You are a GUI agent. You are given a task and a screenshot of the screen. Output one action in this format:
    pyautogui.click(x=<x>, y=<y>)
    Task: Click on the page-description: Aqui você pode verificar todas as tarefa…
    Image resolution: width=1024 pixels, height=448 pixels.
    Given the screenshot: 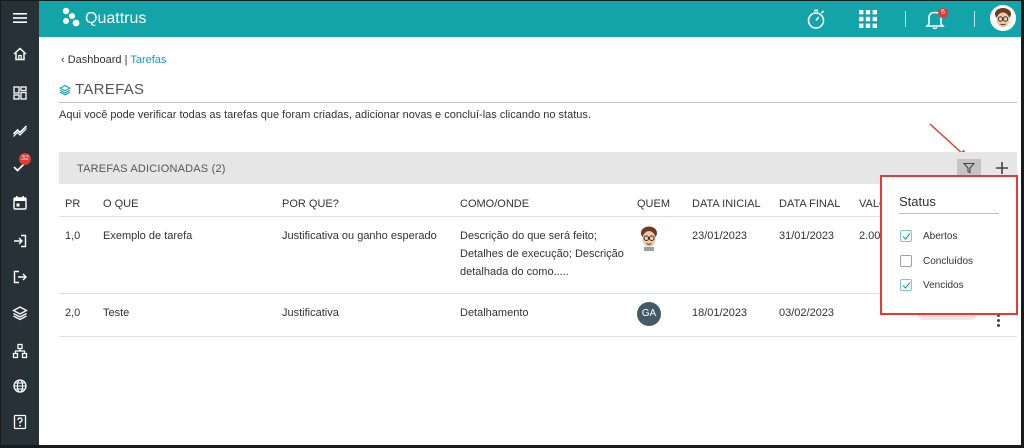 What is the action you would take?
    pyautogui.click(x=325, y=115)
    